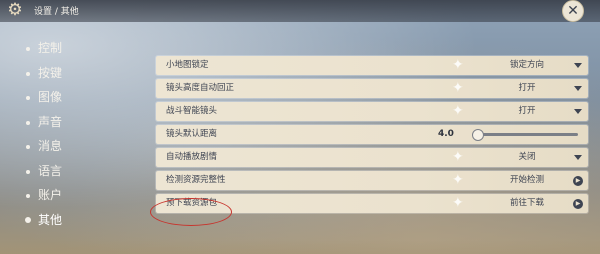  What do you see at coordinates (50, 72) in the screenshot?
I see `sidebar-item-label: 按键` at bounding box center [50, 72].